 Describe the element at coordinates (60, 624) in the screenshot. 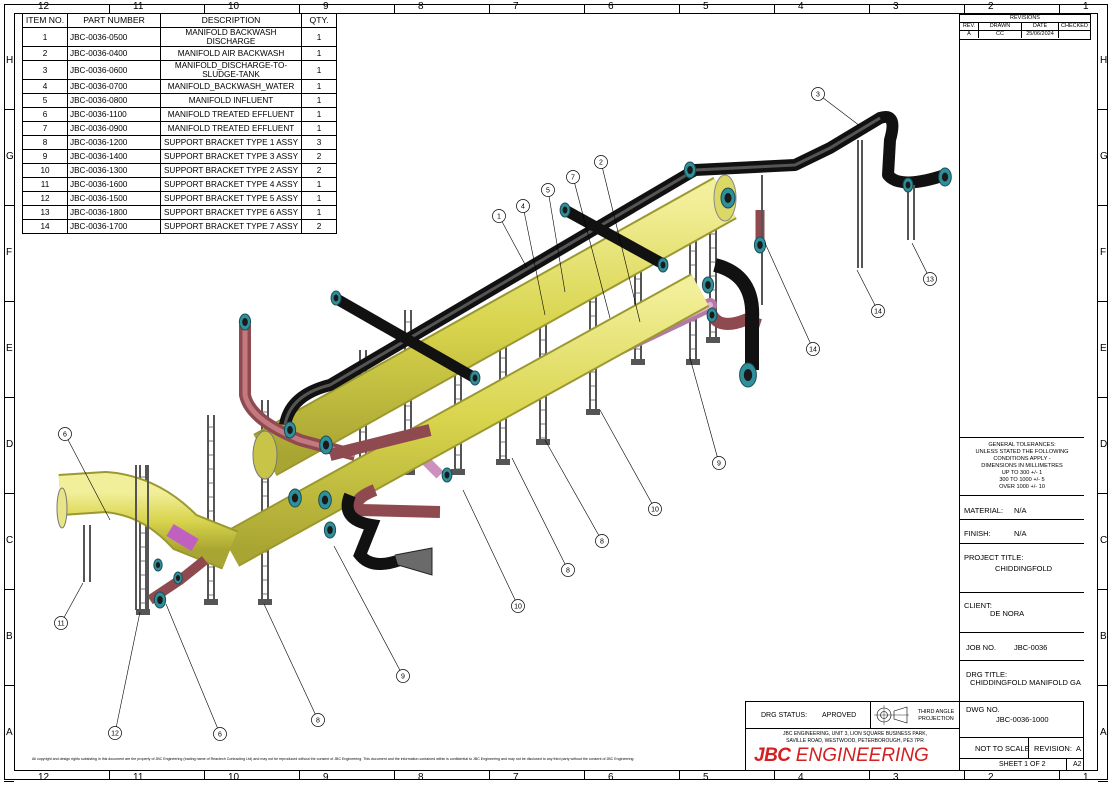

I see `balloon-number: 11` at that location.